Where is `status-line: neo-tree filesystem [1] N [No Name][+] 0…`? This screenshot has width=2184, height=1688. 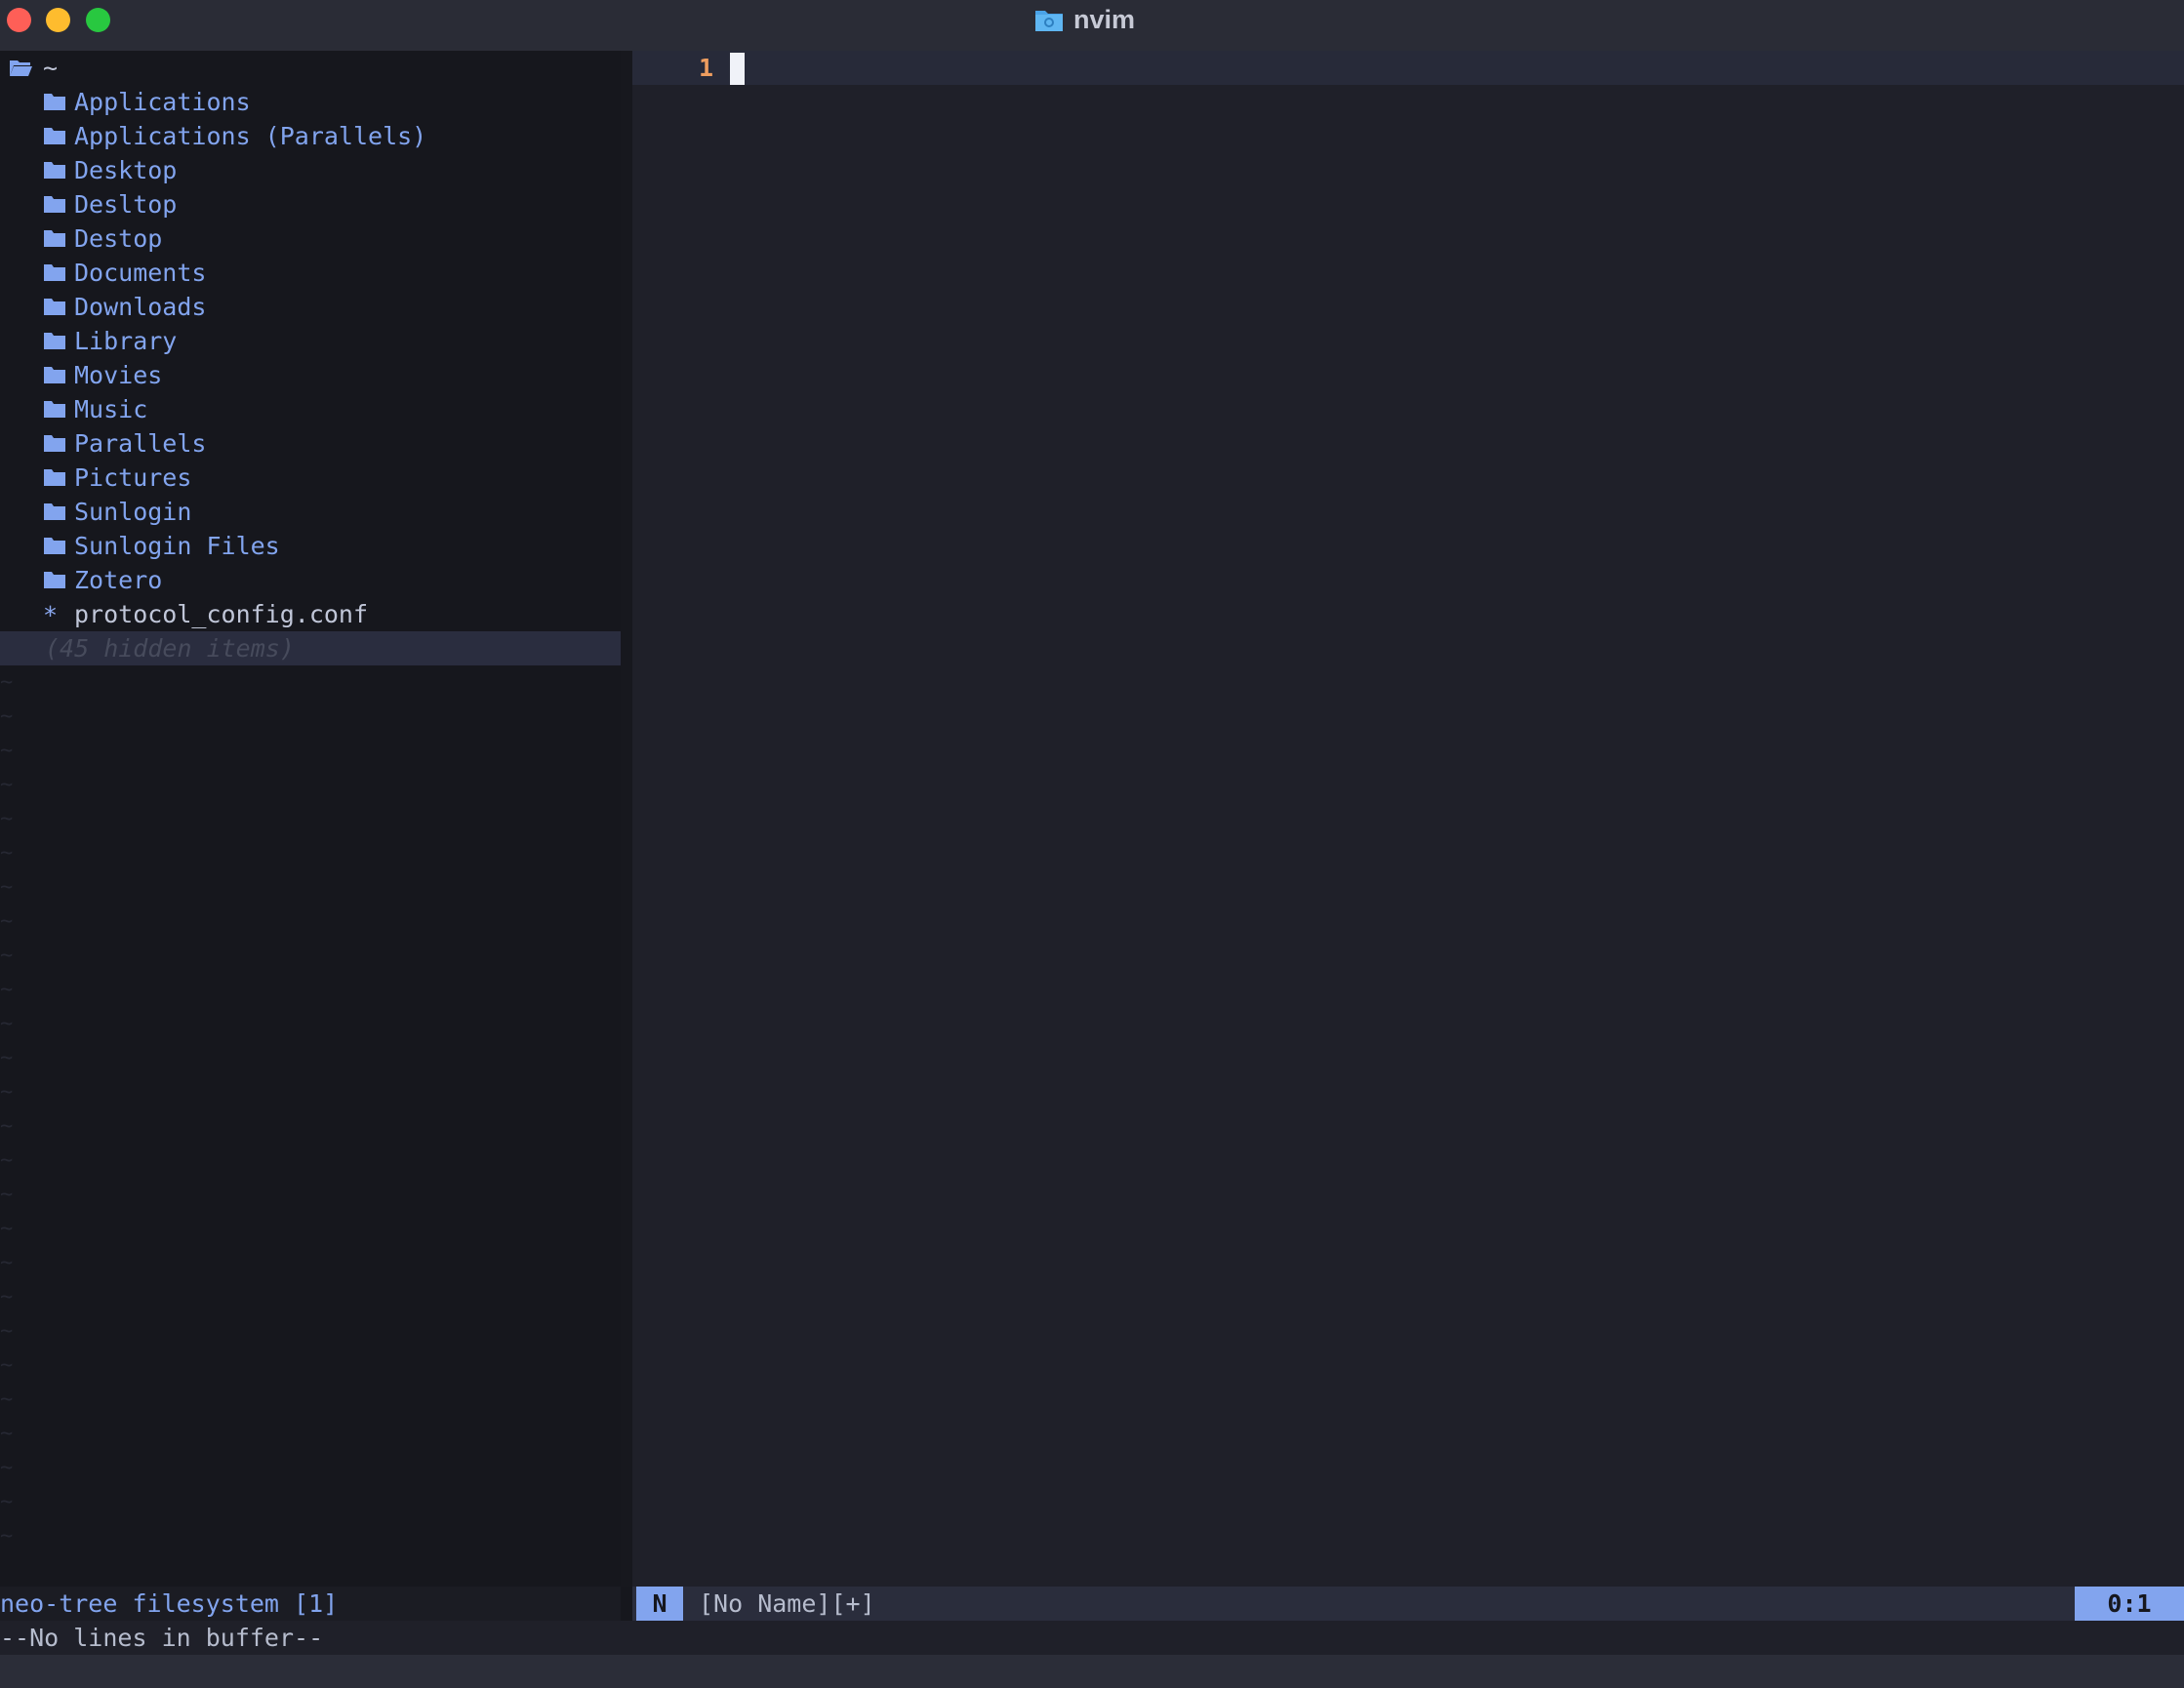 status-line: neo-tree filesystem [1] N [No Name][+] 0… is located at coordinates (1092, 1604).